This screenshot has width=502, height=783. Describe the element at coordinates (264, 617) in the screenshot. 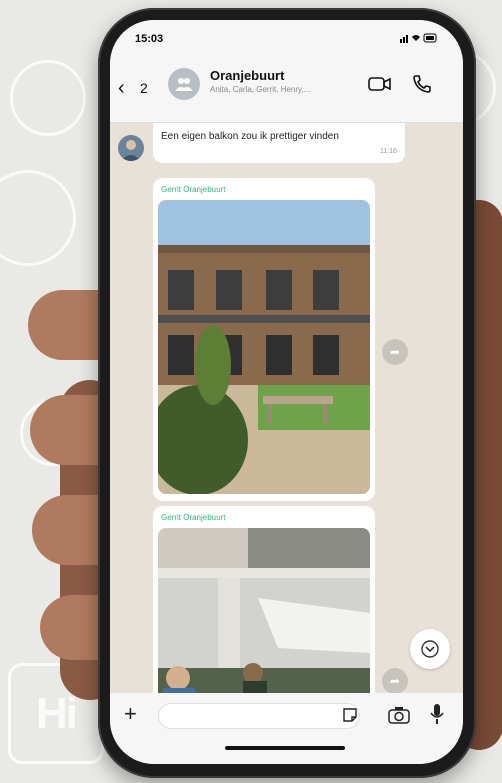

I see `image-message-bubble: Gerrit Oranjebuurt` at that location.